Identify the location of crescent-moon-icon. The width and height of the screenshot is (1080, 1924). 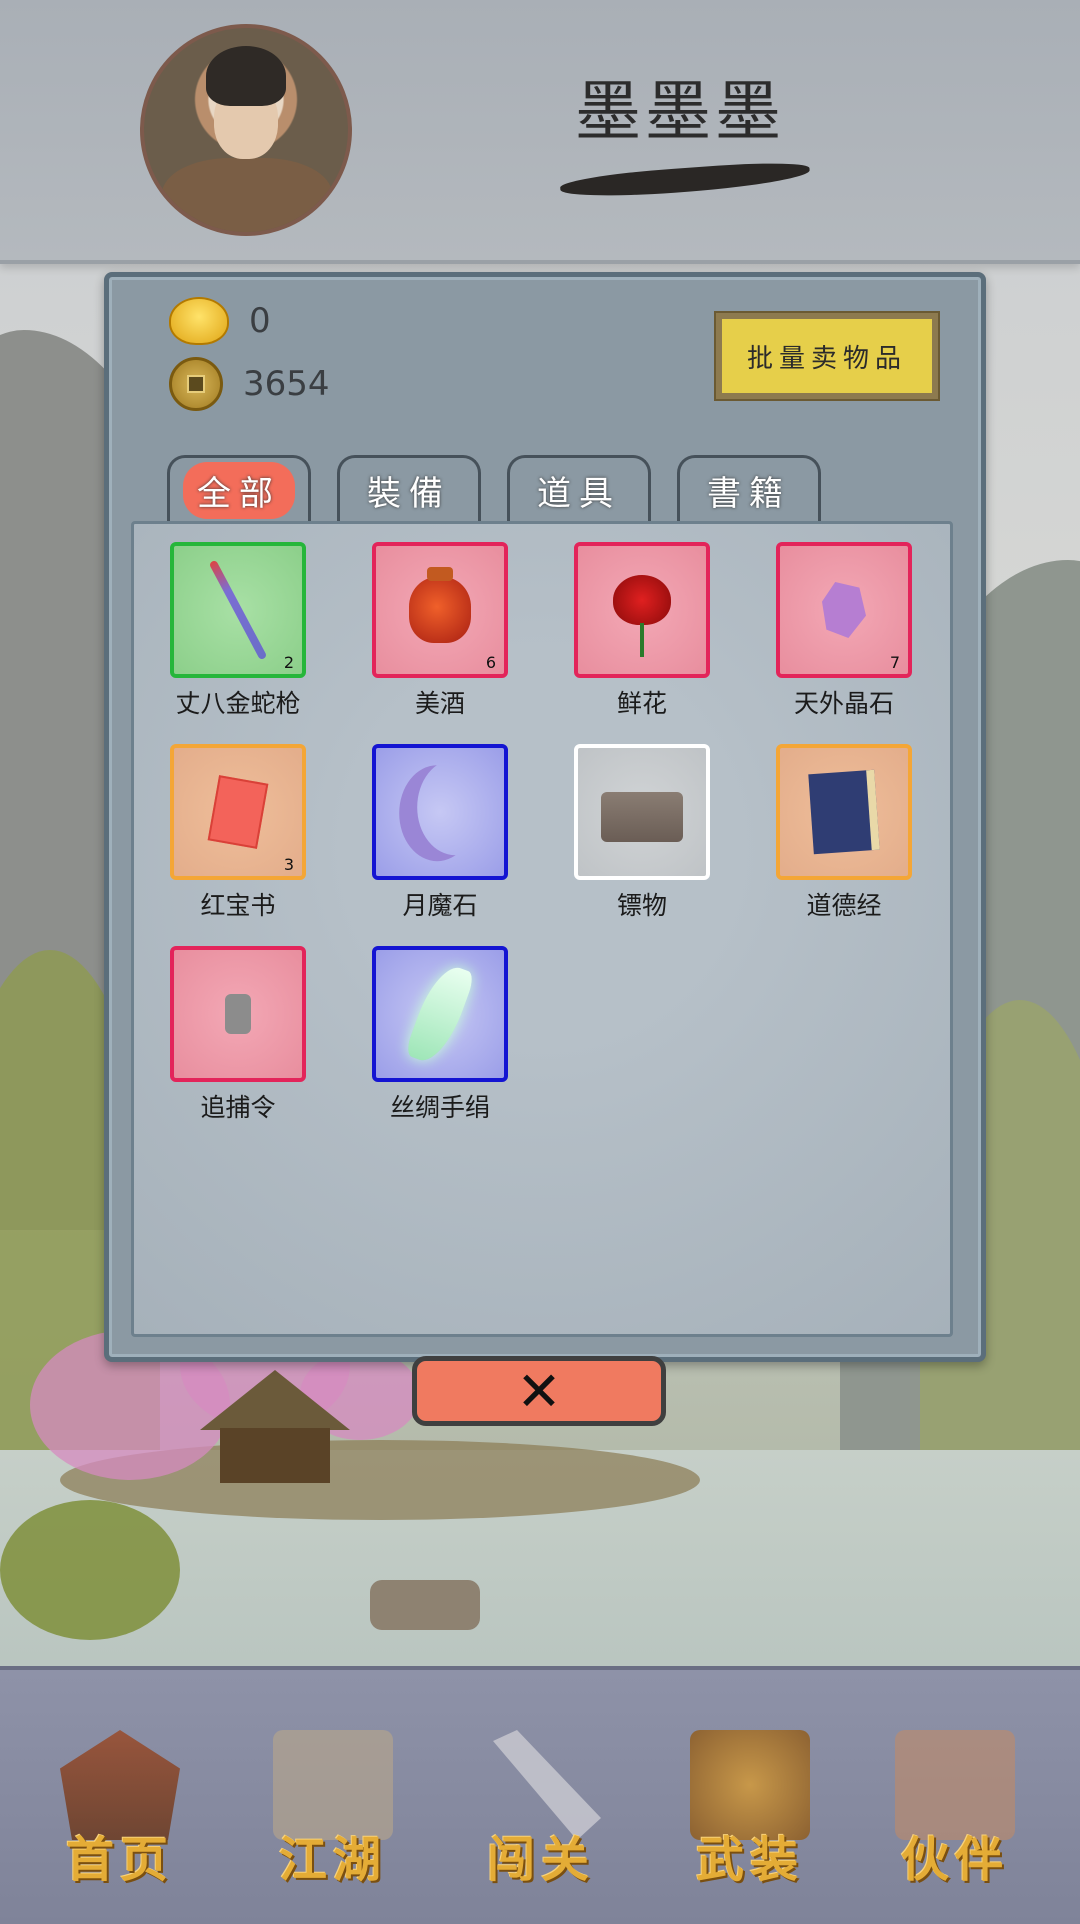
(455, 807).